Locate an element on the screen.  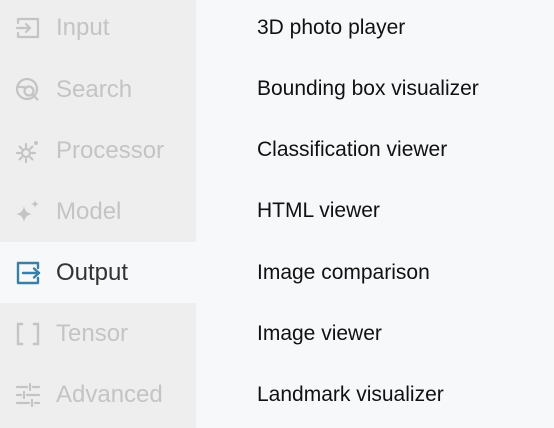
search-icon is located at coordinates (28, 90).